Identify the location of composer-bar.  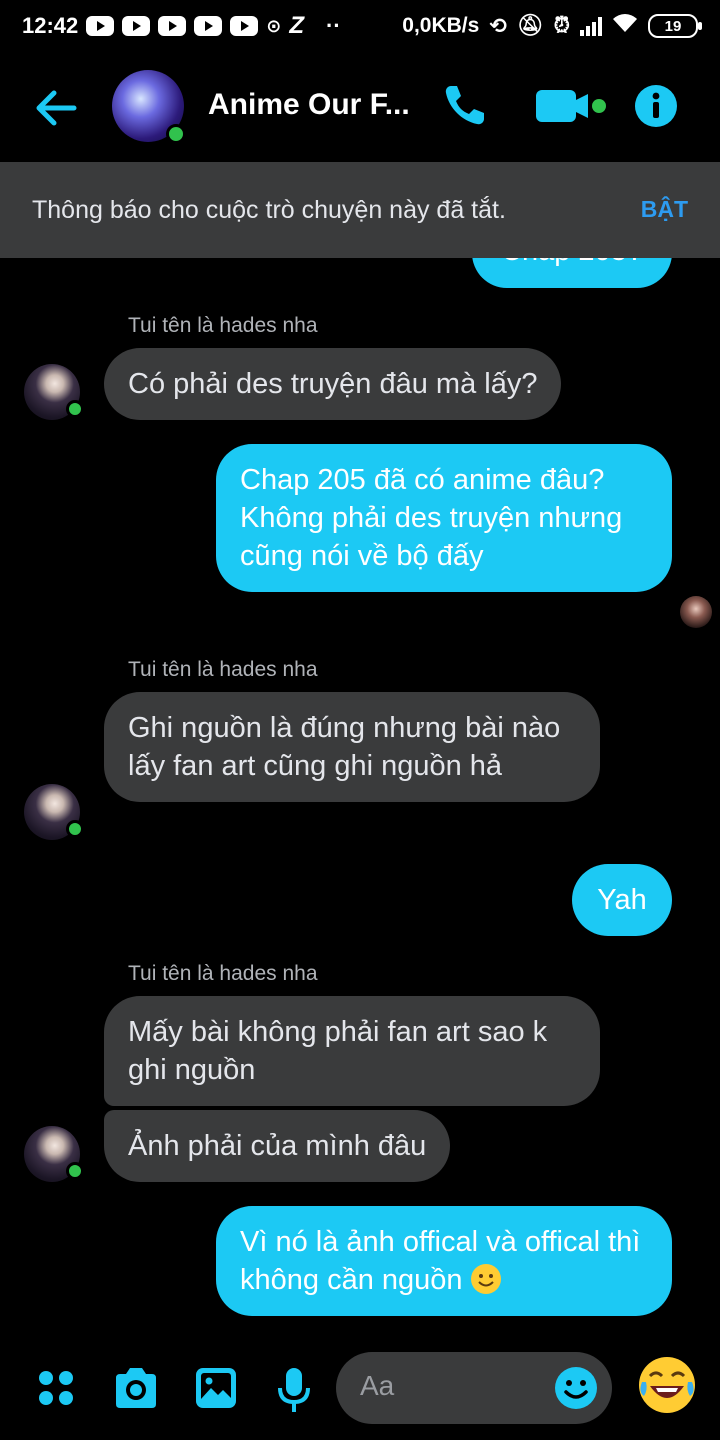
(360, 1390).